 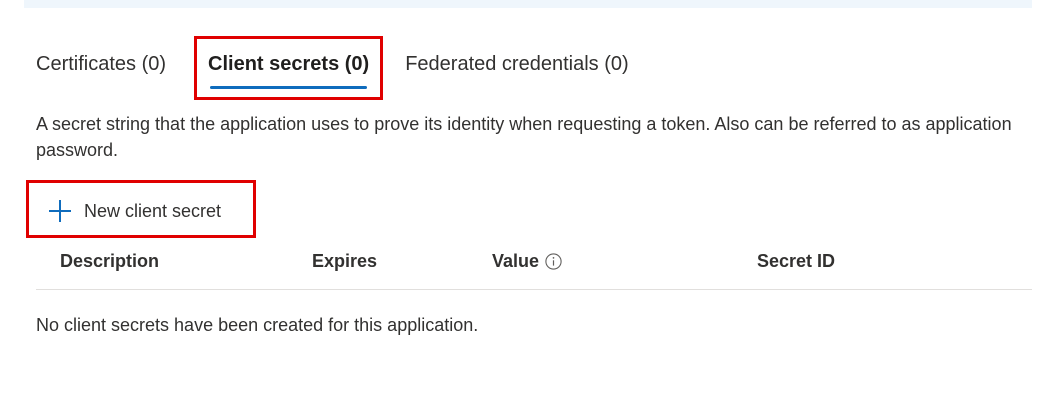 I want to click on column-value: Value, so click(x=527, y=261).